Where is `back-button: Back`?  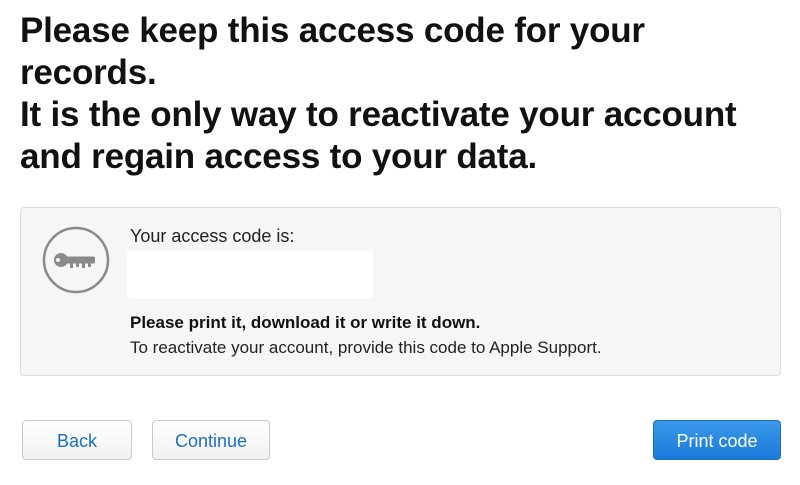
back-button: Back is located at coordinates (77, 440).